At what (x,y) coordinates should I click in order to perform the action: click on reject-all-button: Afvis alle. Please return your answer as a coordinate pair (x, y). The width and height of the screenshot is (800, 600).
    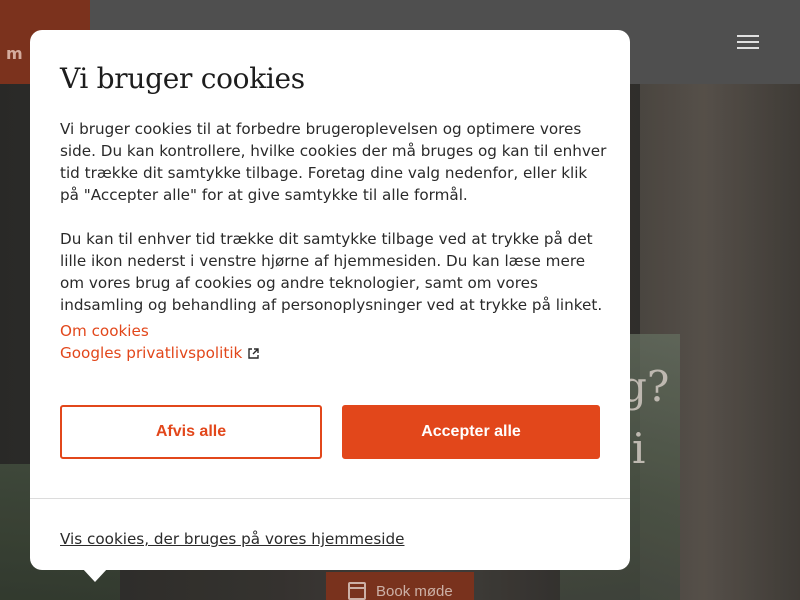
    Looking at the image, I should click on (191, 432).